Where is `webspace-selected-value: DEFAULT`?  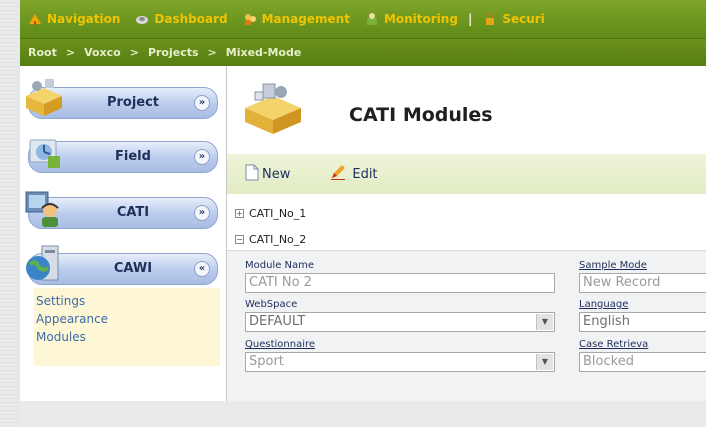 webspace-selected-value: DEFAULT is located at coordinates (277, 321).